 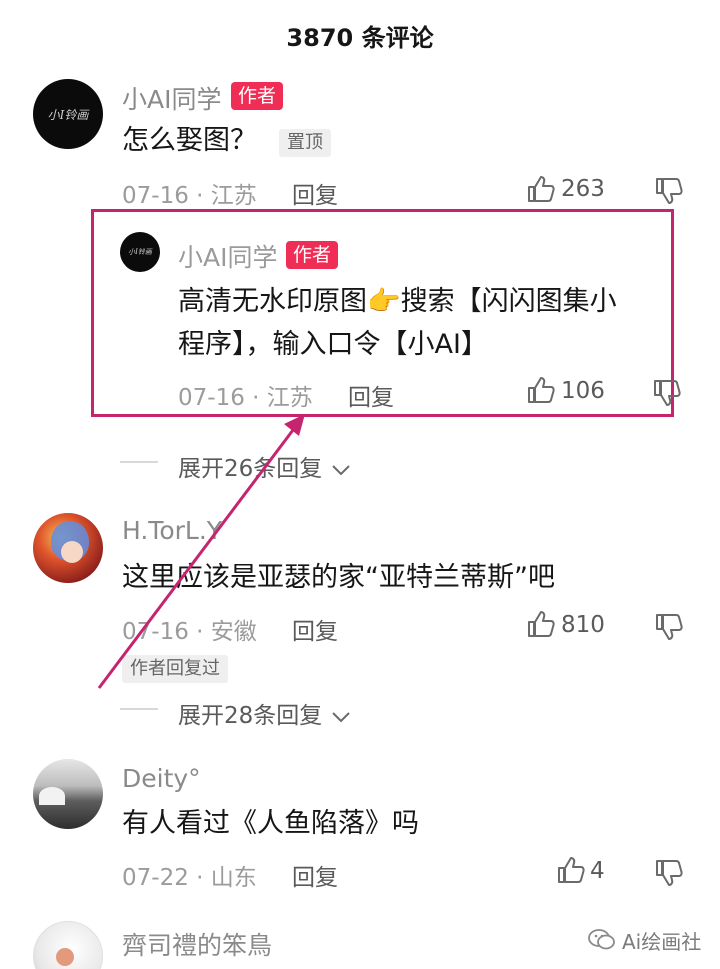 What do you see at coordinates (583, 625) in the screenshot?
I see `like-count: 810` at bounding box center [583, 625].